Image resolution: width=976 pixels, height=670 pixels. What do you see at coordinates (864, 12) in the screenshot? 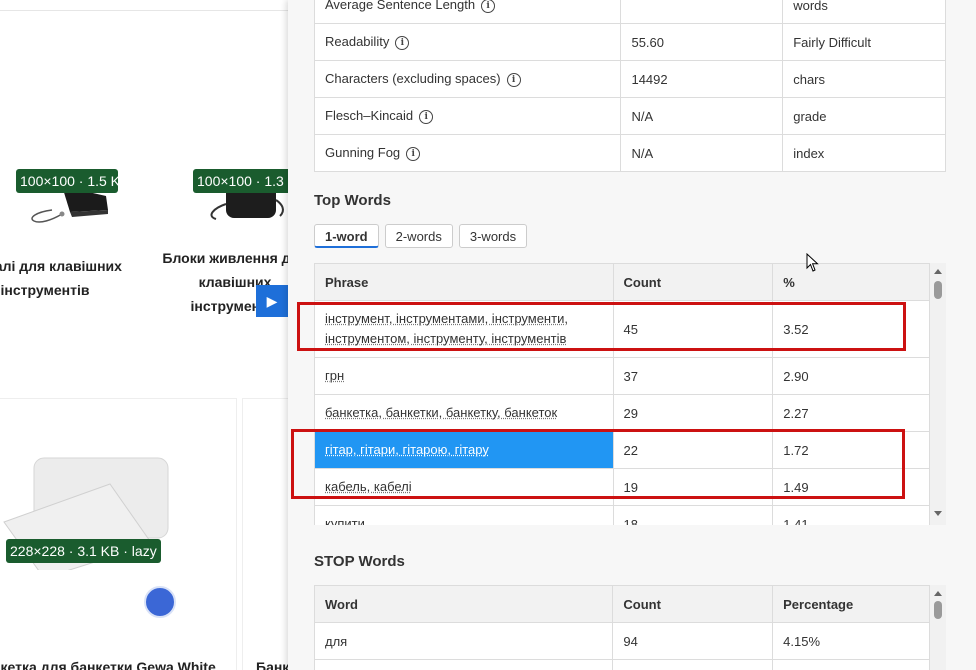
I see `metric-unit: words` at bounding box center [864, 12].